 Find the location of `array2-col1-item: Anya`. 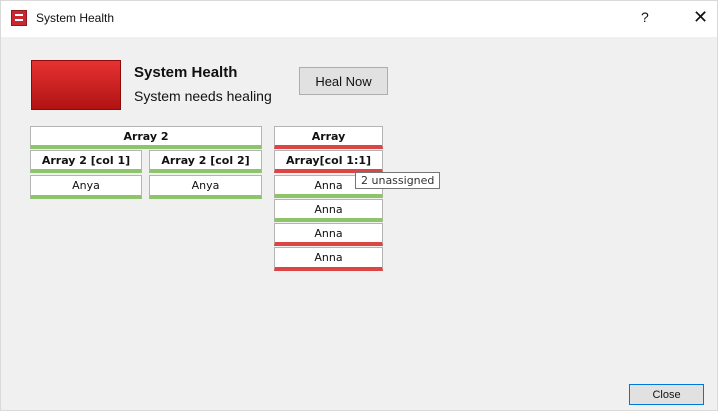

array2-col1-item: Anya is located at coordinates (86, 187).